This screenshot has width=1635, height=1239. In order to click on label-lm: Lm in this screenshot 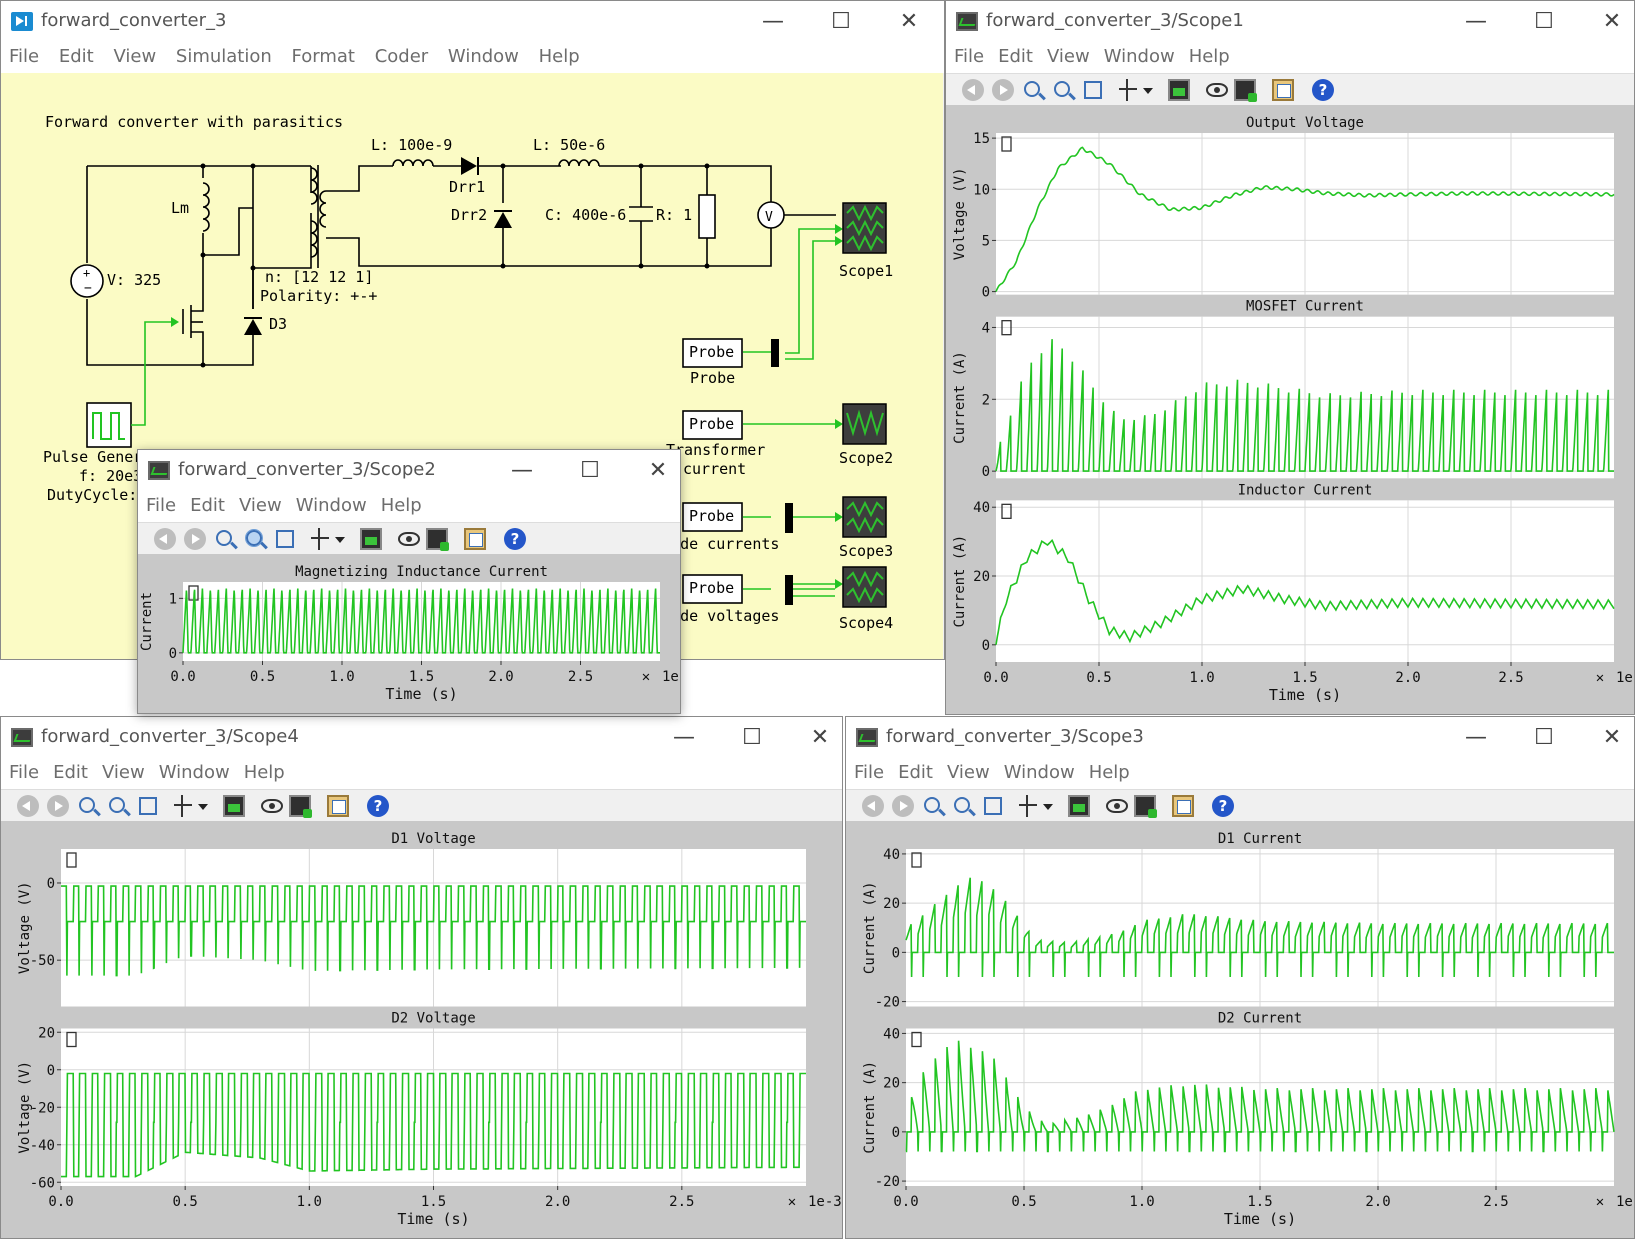, I will do `click(180, 208)`.